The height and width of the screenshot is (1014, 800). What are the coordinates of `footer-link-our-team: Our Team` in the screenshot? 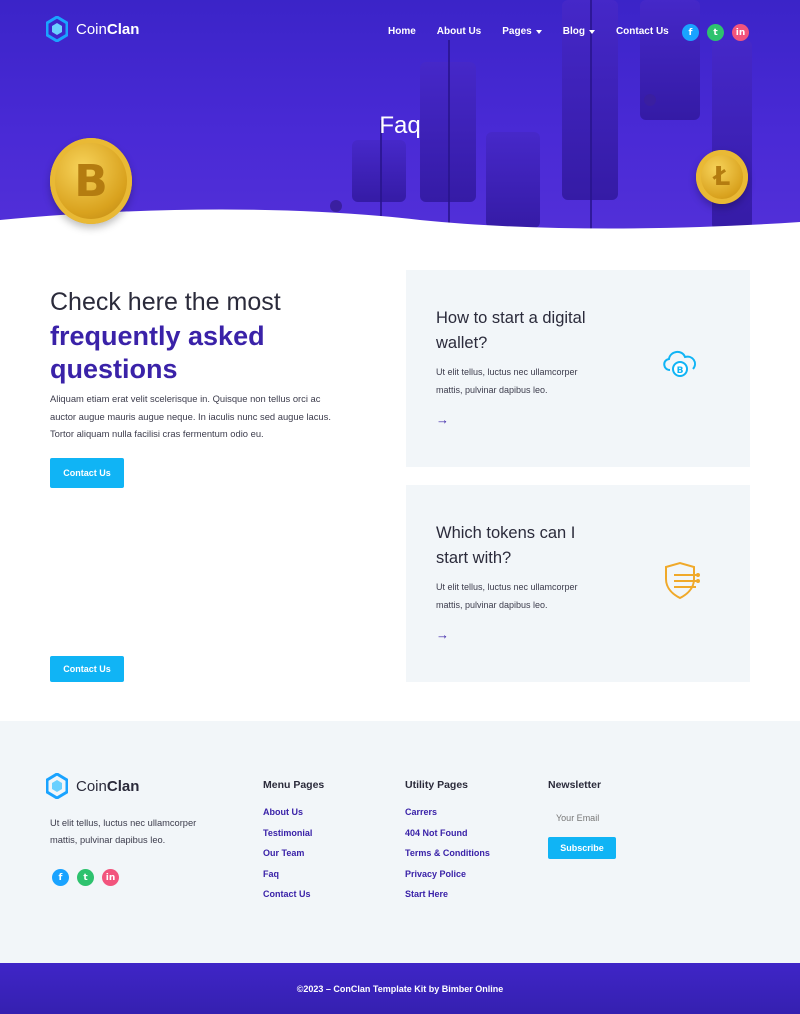 It's located at (293, 853).